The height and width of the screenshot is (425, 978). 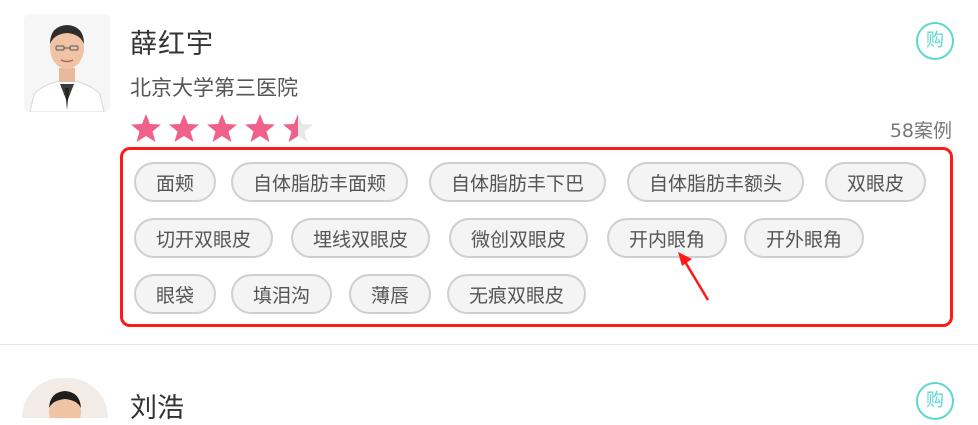 What do you see at coordinates (298, 128) in the screenshot?
I see `half-star-icon` at bounding box center [298, 128].